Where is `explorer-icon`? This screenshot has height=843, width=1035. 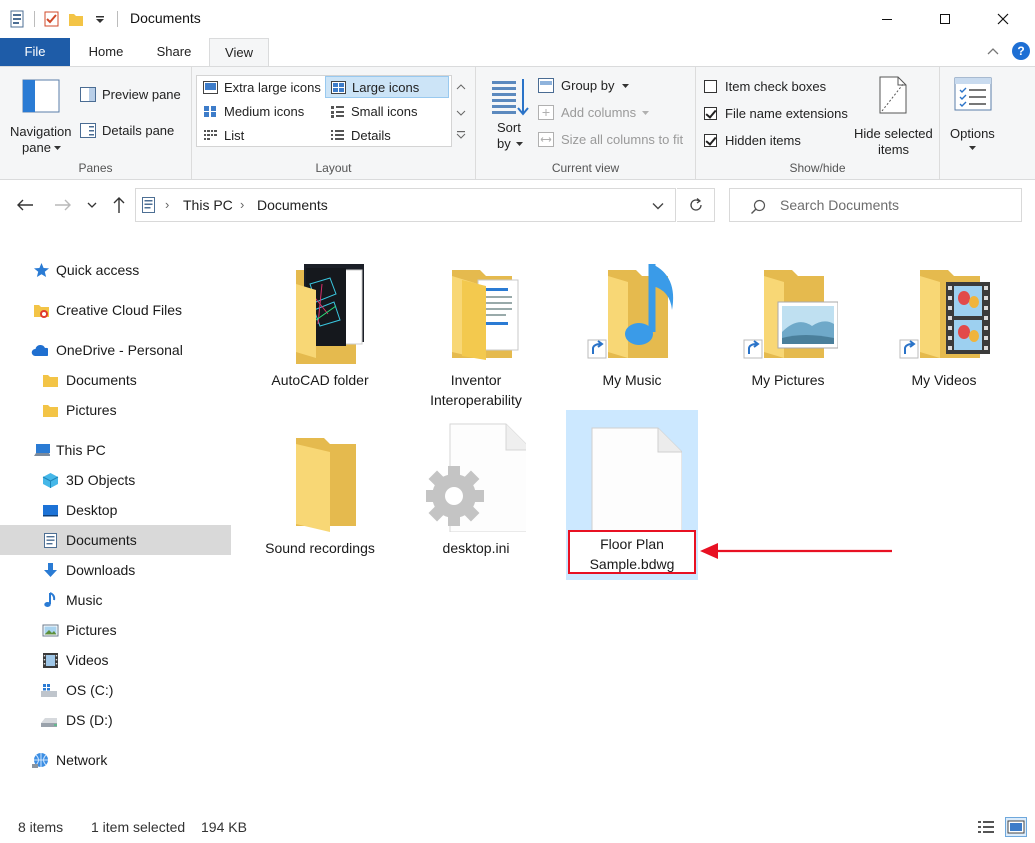
explorer-icon is located at coordinates (17, 19).